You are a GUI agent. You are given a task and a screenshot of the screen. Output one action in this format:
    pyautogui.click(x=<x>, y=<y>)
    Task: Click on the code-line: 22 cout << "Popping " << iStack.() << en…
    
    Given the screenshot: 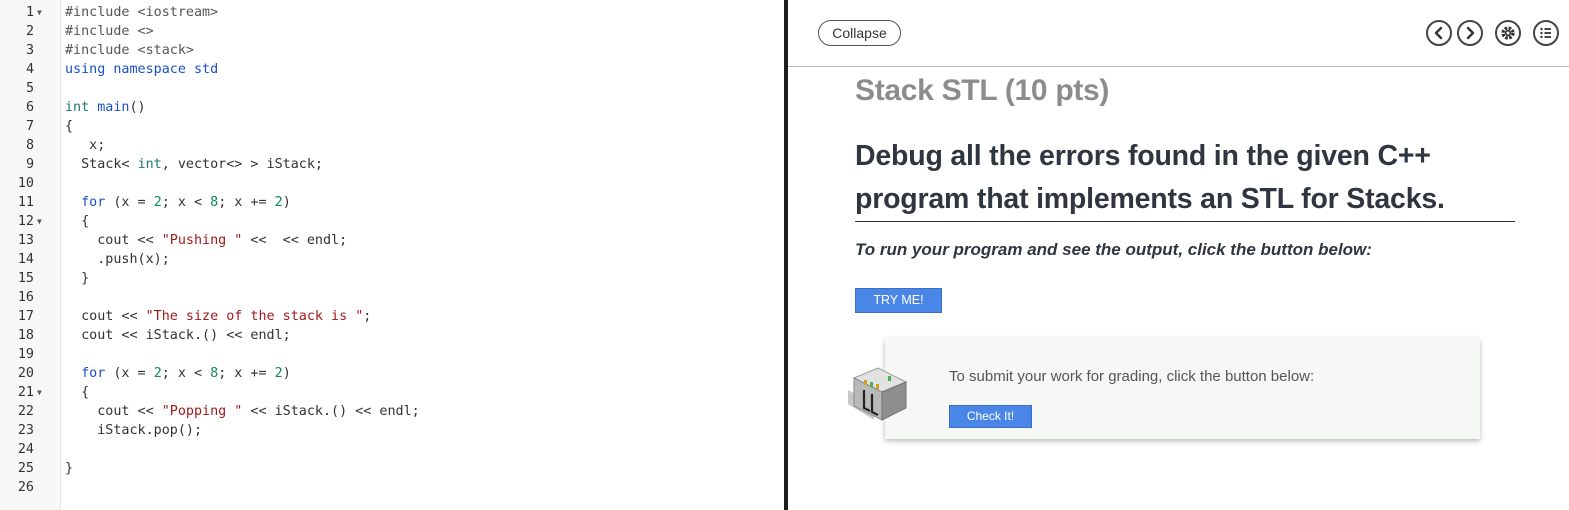 What is the action you would take?
    pyautogui.click(x=392, y=411)
    